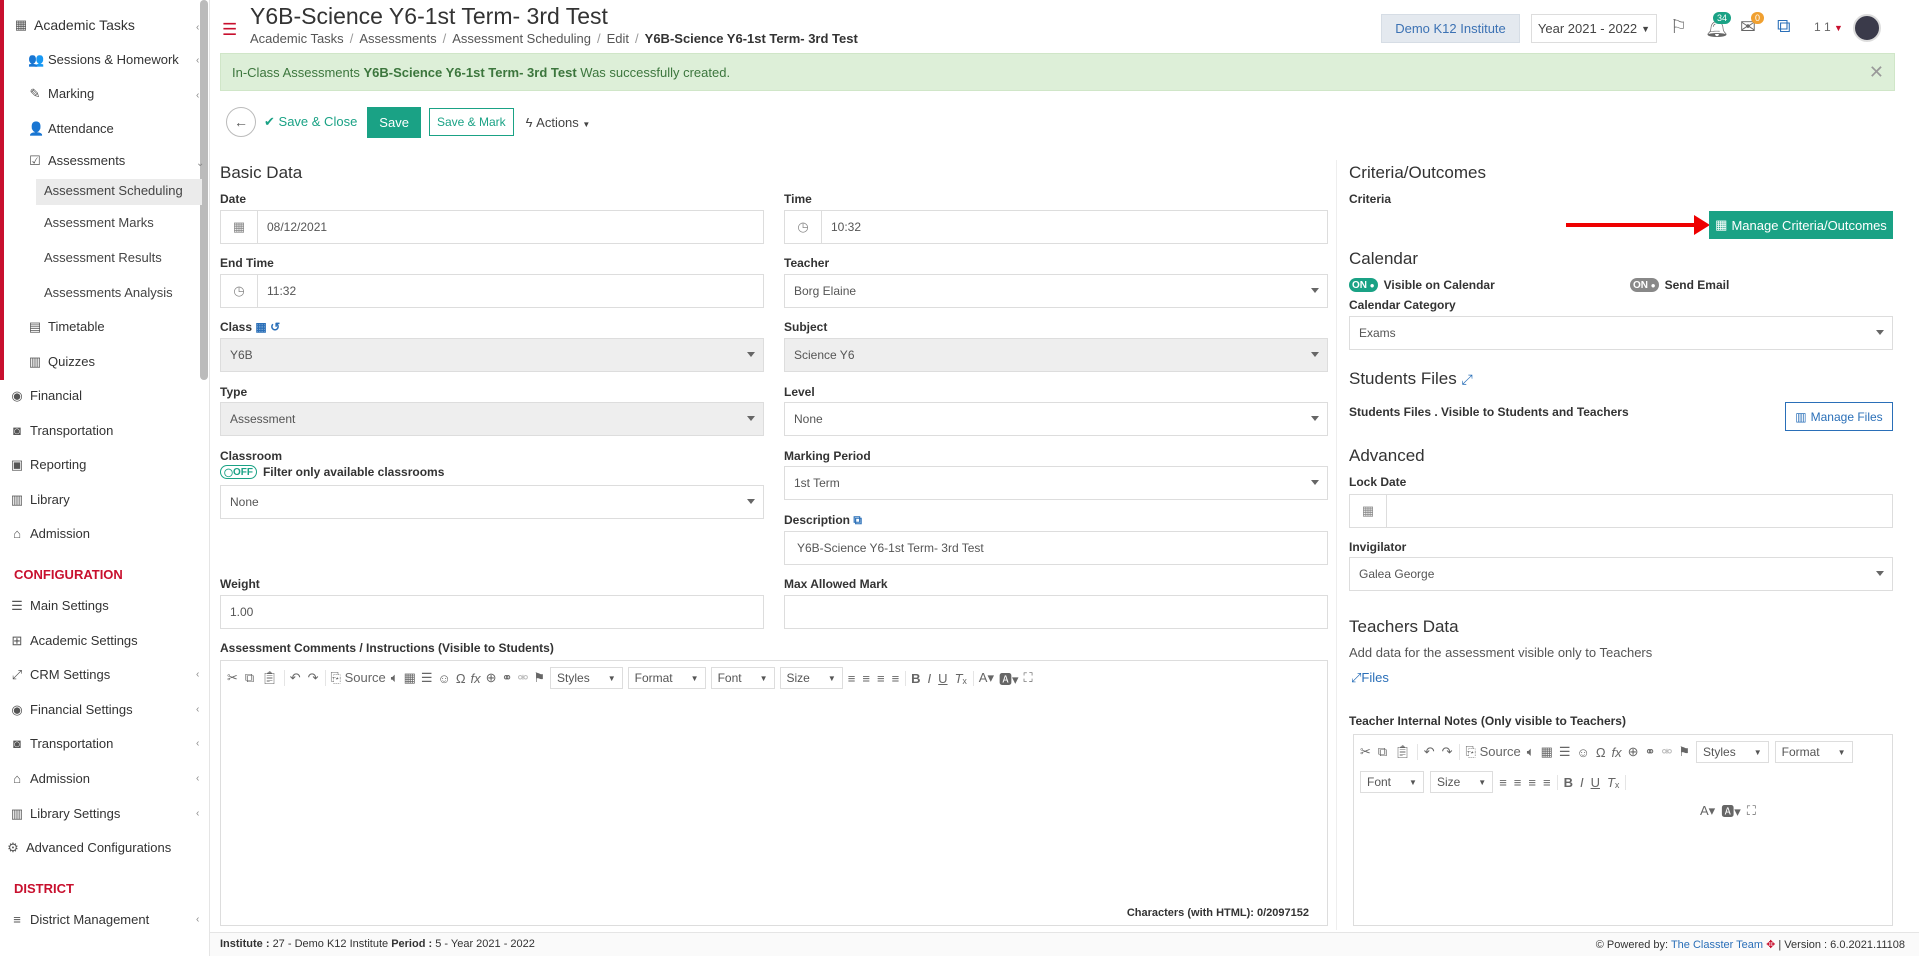 The height and width of the screenshot is (956, 1919). I want to click on sidebar-item-assessment-scheduling: Assessment Scheduling, so click(113, 190).